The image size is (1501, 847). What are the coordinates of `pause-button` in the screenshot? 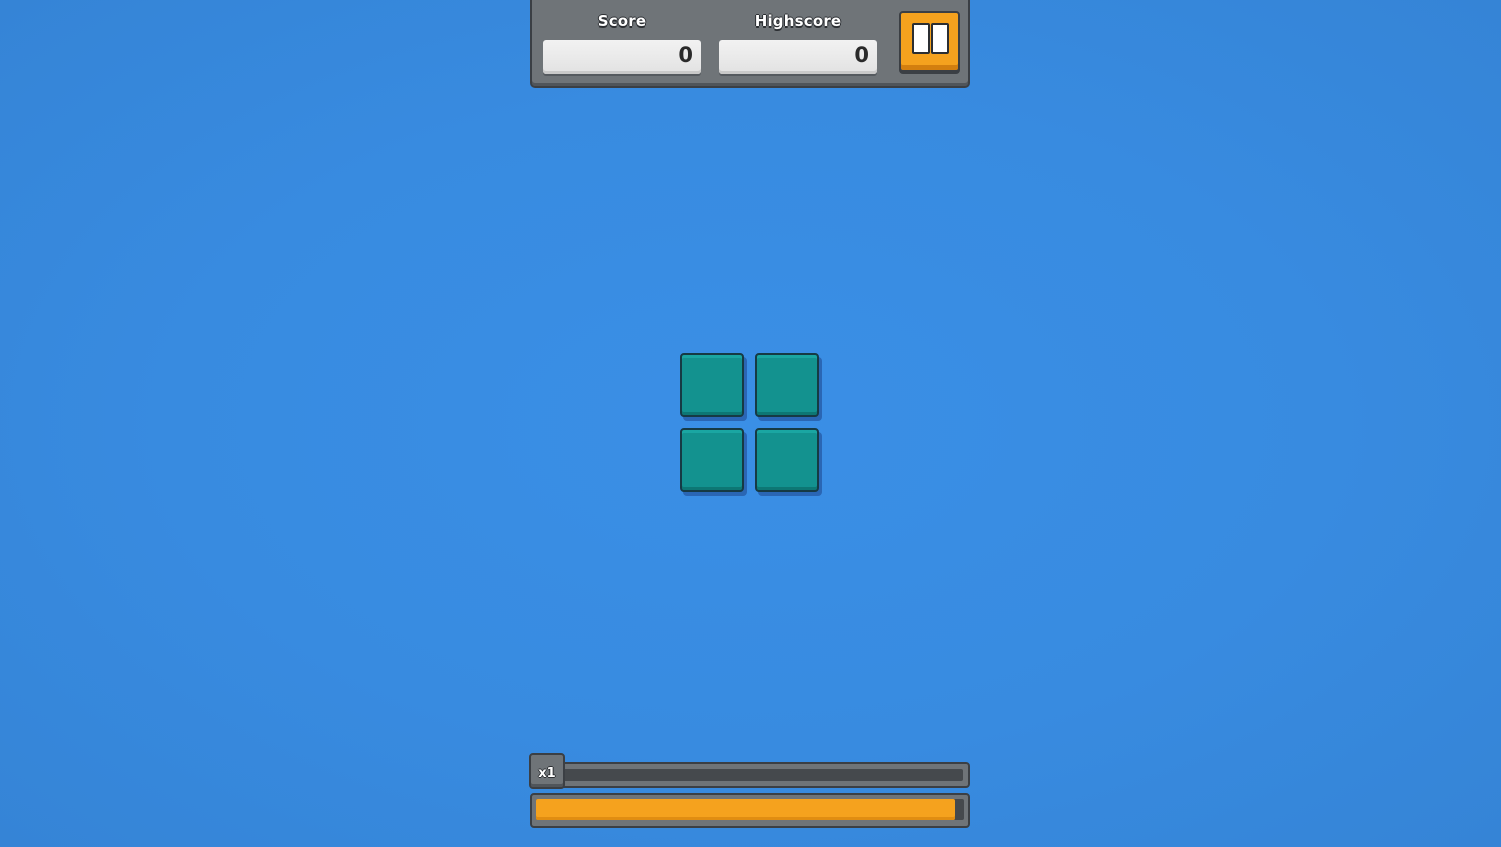 It's located at (929, 41).